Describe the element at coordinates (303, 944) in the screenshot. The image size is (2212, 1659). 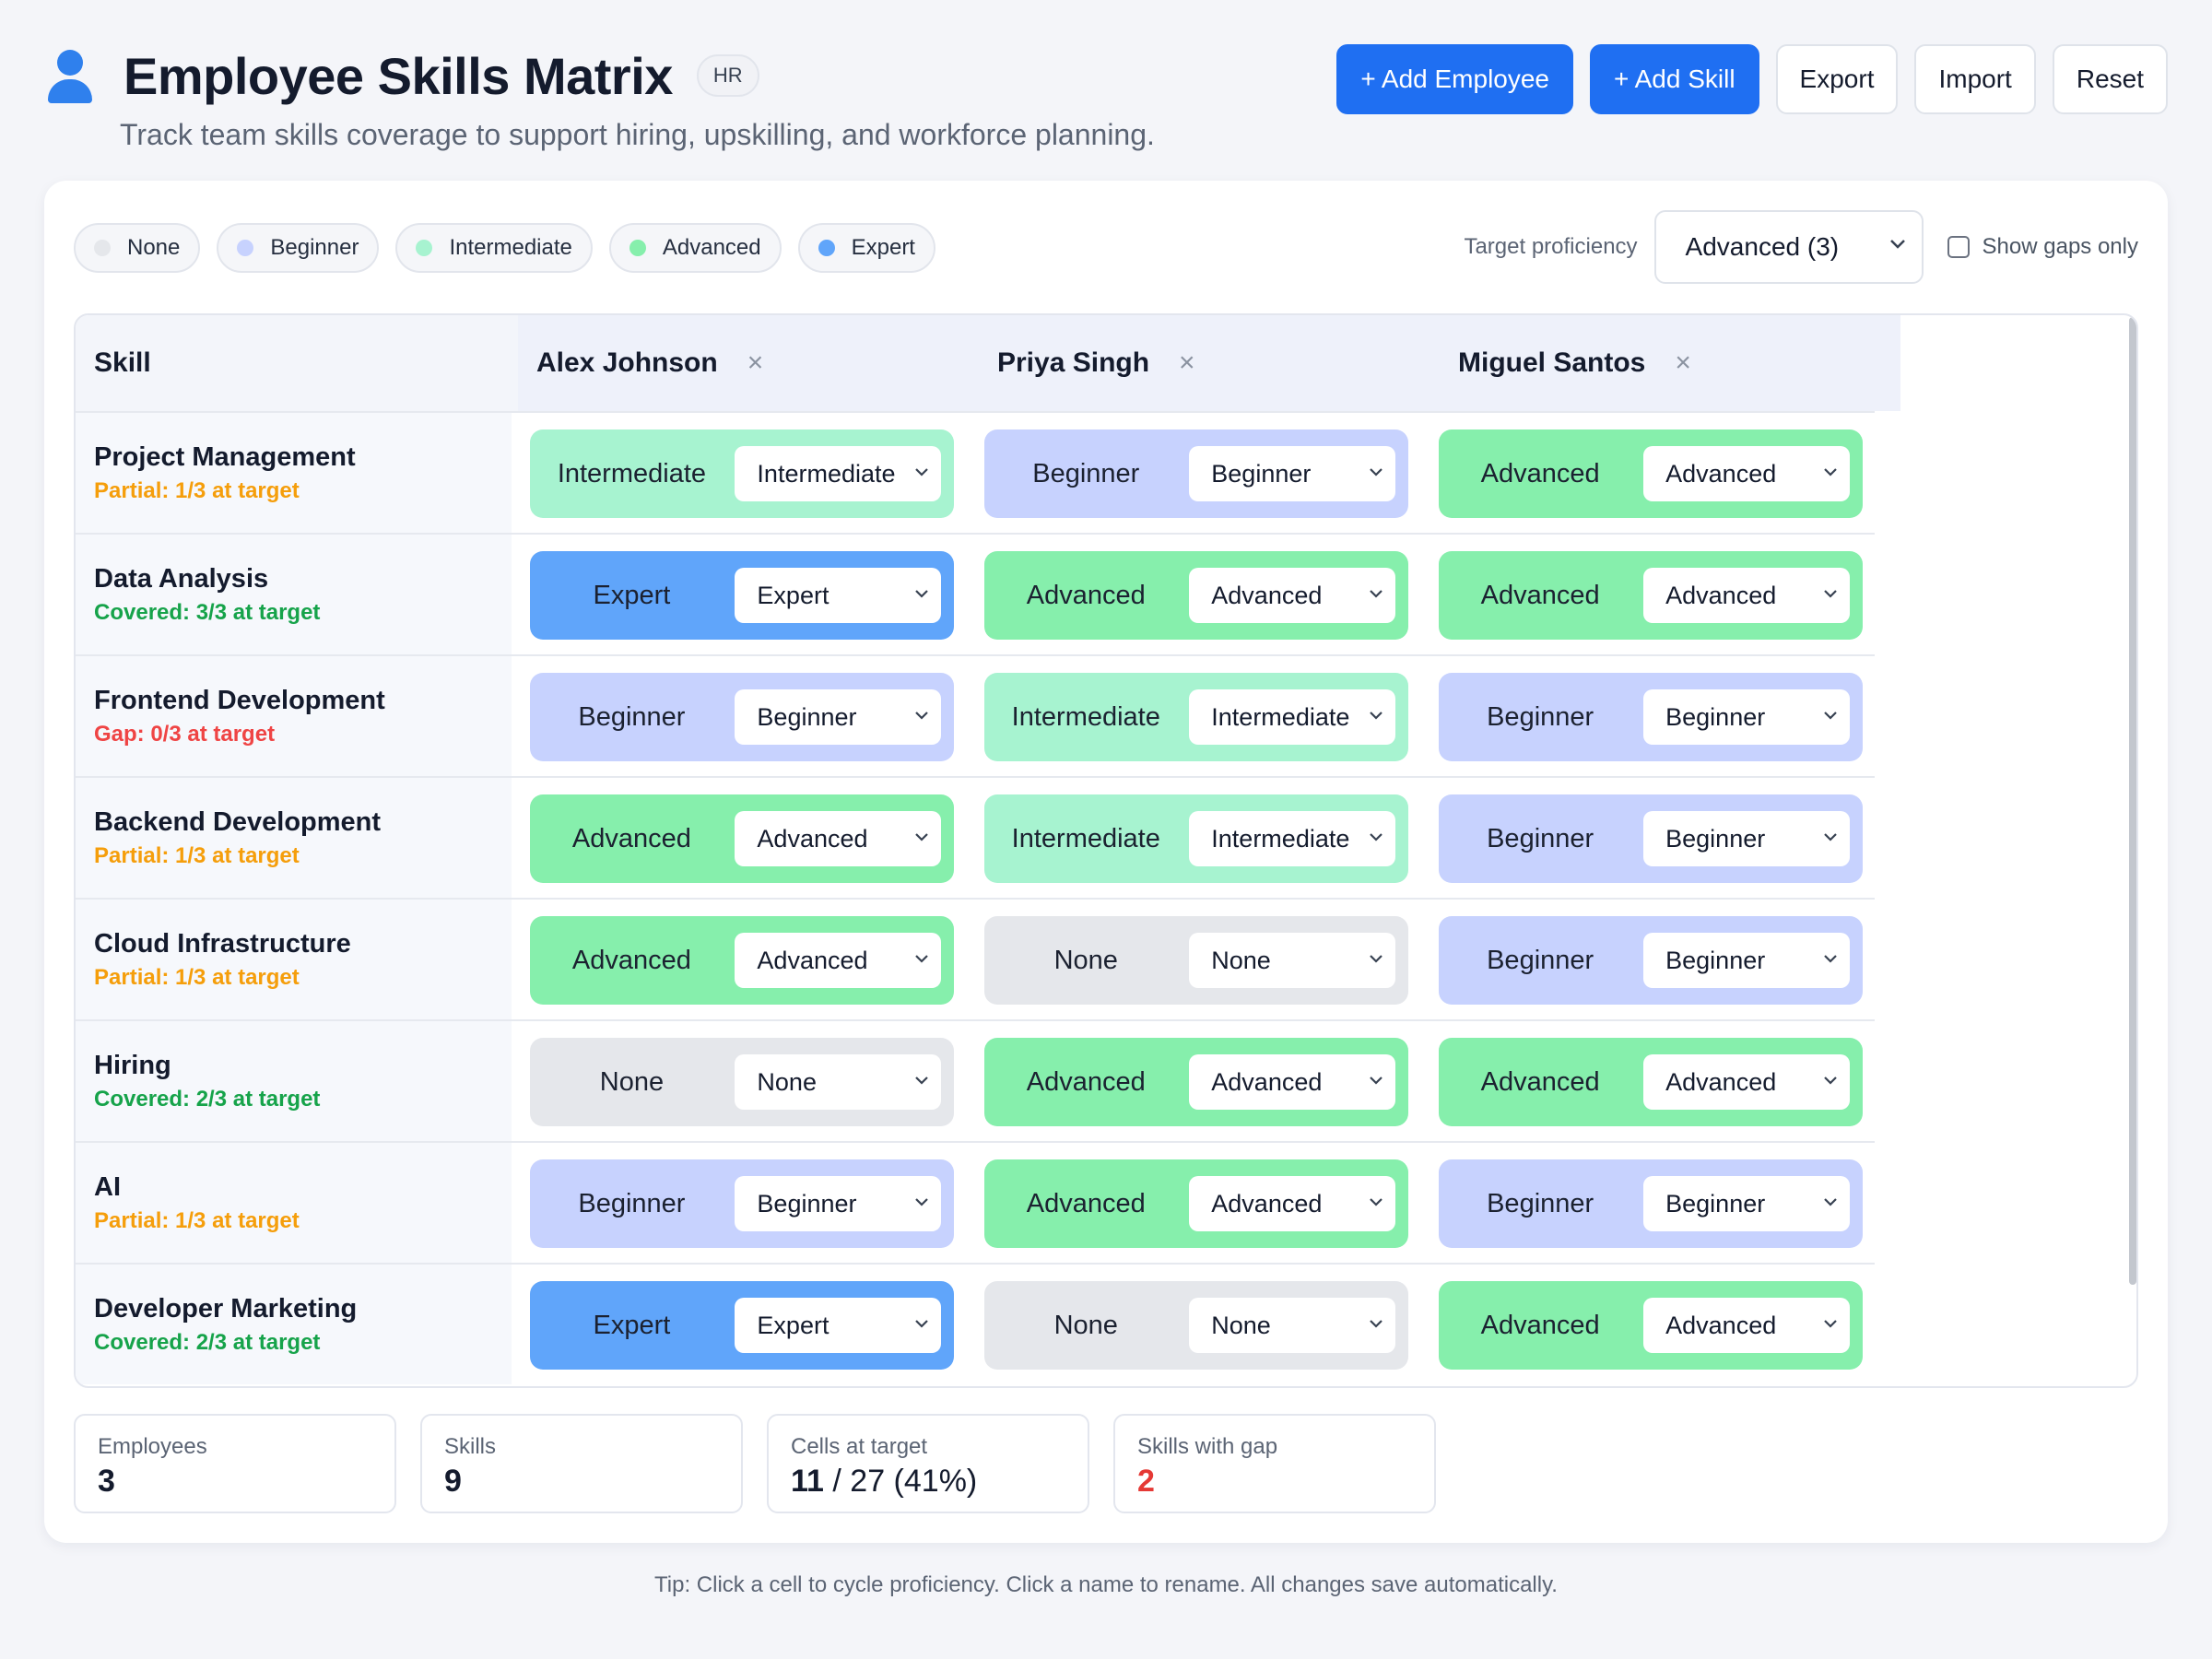
I see `skill-name: Cloud Infrastructure` at that location.